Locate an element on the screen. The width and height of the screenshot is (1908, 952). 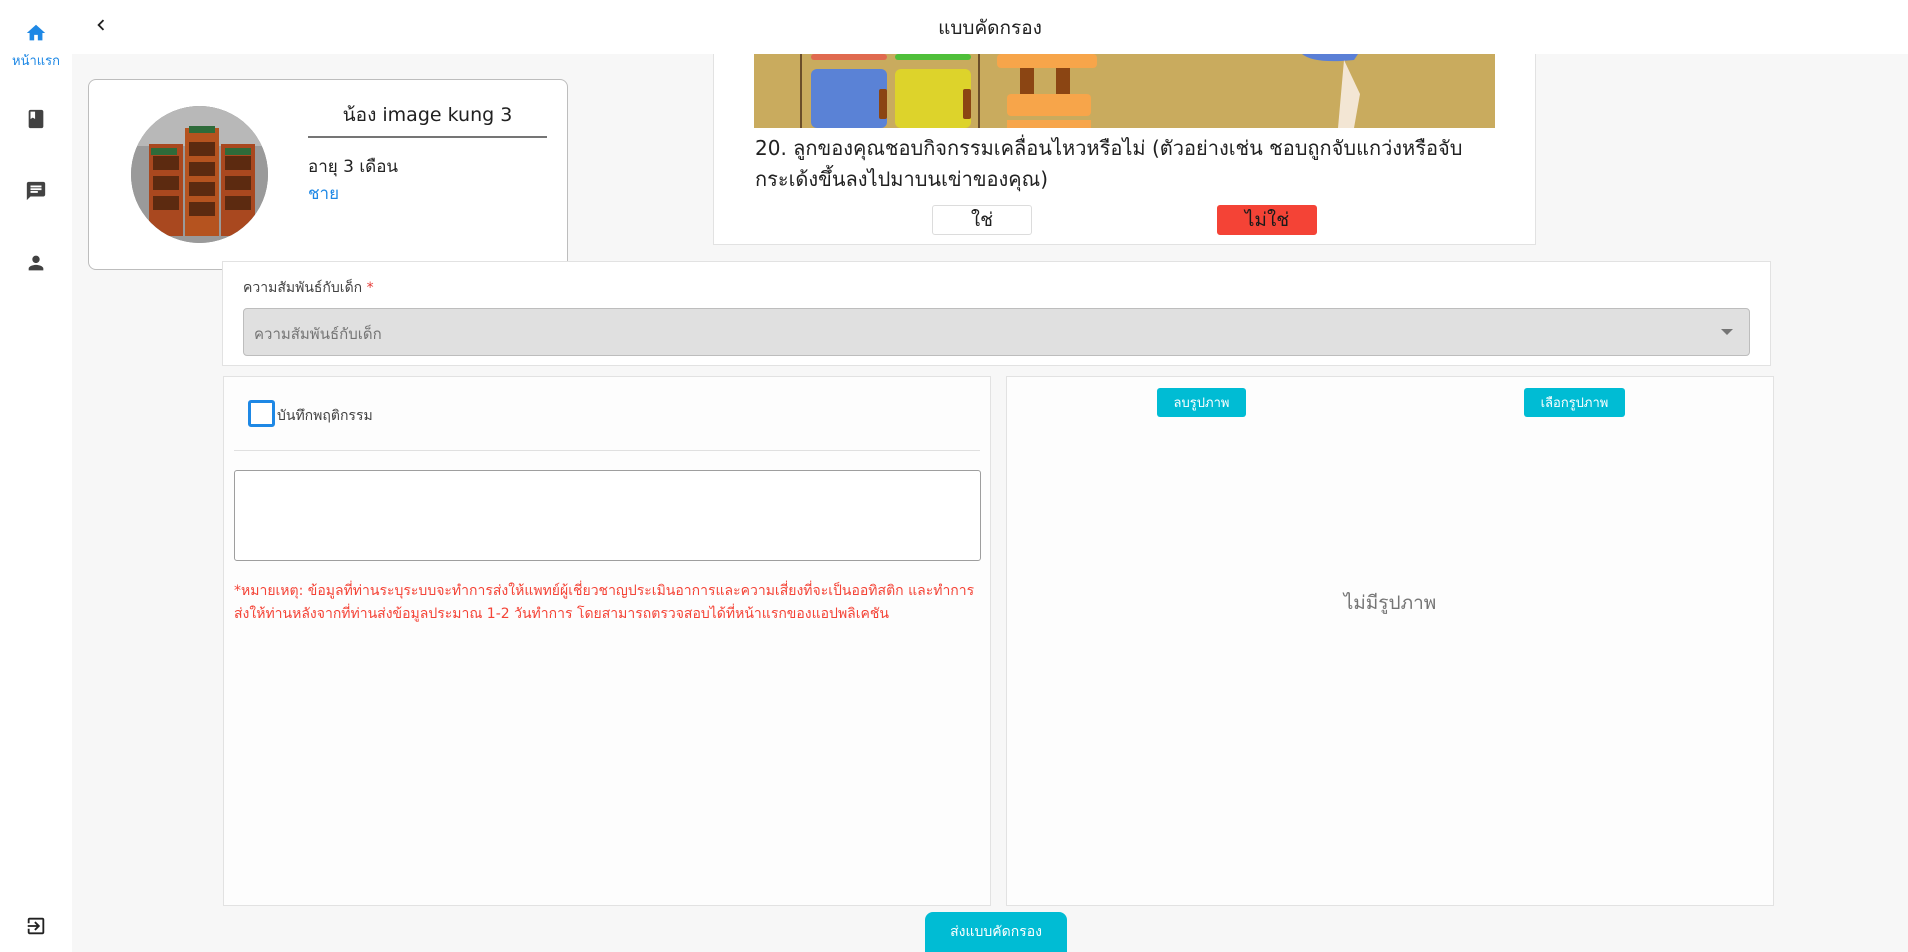
relationship-label: ความสัมพันธ์กับเด็ก * is located at coordinates (308, 288).